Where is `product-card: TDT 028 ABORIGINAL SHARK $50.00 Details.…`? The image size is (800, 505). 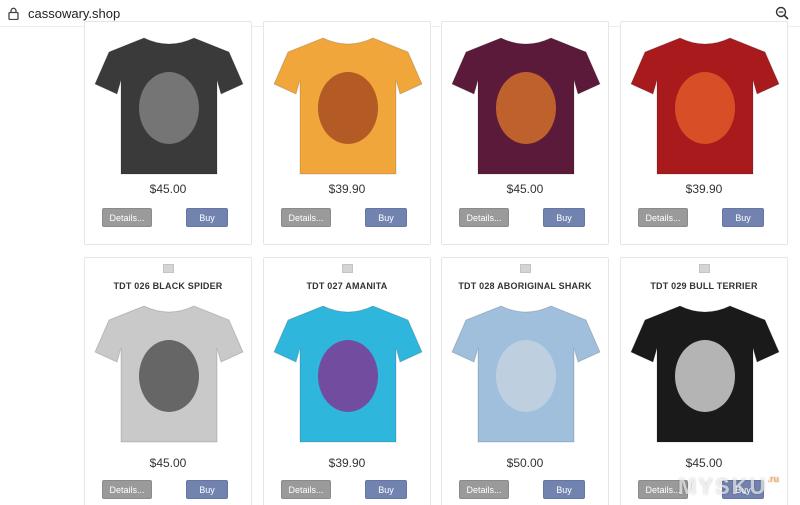 product-card: TDT 028 ABORIGINAL SHARK $50.00 Details.… is located at coordinates (525, 381).